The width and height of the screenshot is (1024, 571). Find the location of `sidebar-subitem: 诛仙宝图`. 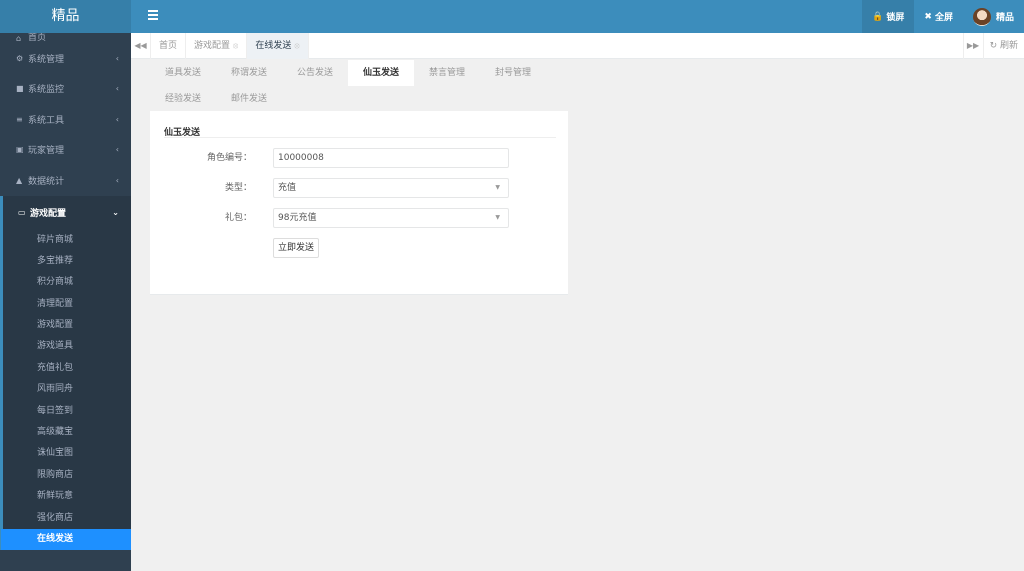

sidebar-subitem: 诛仙宝图 is located at coordinates (67, 453).